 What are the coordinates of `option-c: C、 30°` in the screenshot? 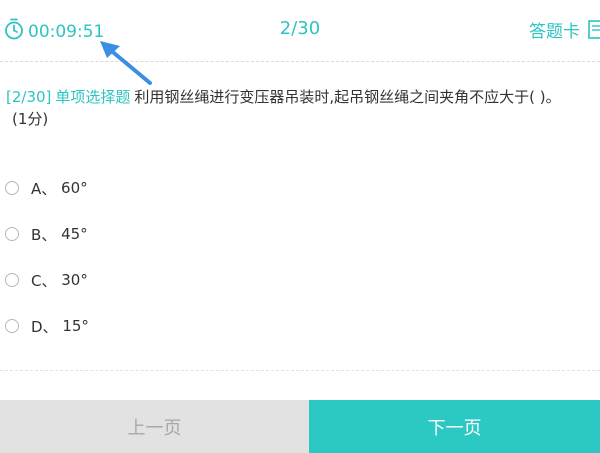 It's located at (205, 280).